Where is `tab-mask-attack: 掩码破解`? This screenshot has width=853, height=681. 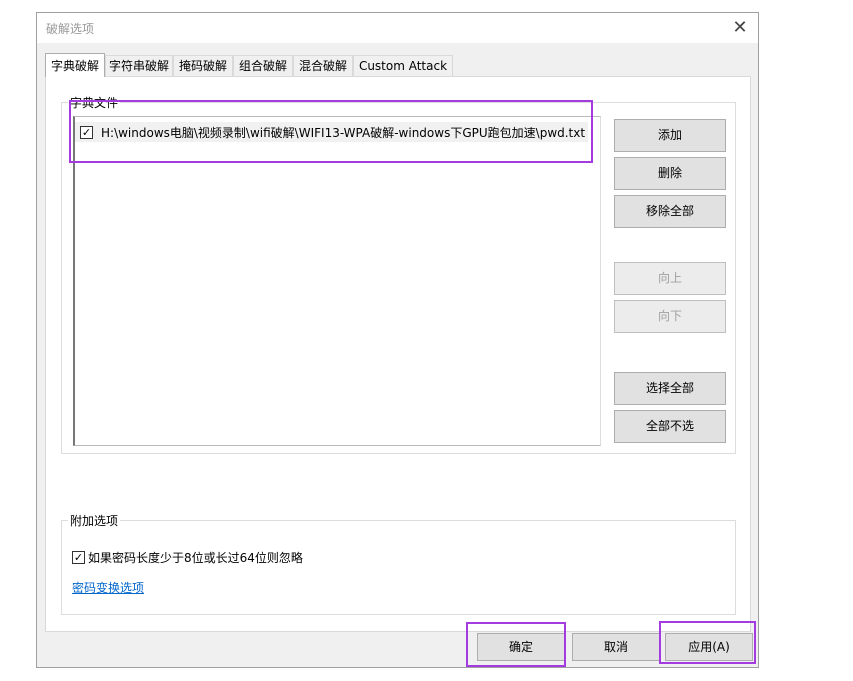 tab-mask-attack: 掩码破解 is located at coordinates (203, 65).